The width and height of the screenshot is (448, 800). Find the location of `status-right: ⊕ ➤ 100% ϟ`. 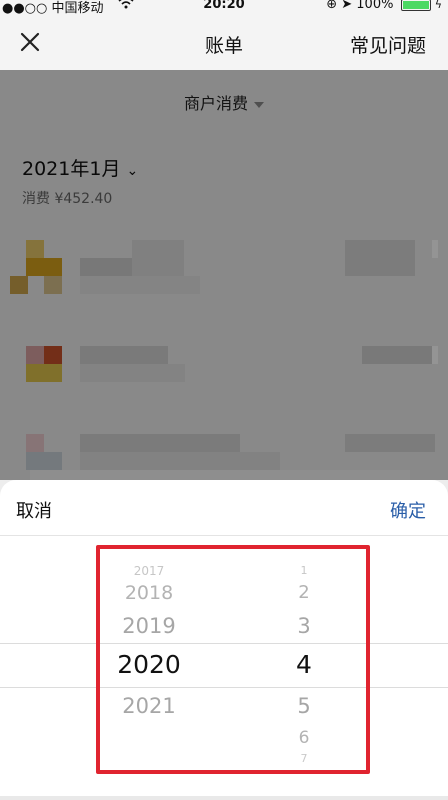

status-right: ⊕ ➤ 100% ϟ is located at coordinates (384, 6).